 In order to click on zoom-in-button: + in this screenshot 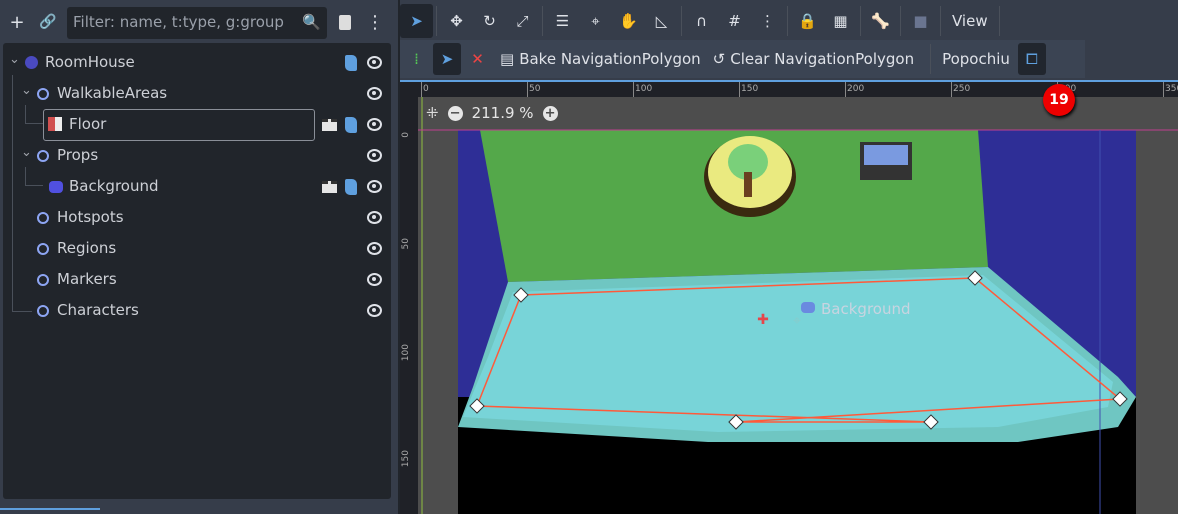, I will do `click(550, 113)`.